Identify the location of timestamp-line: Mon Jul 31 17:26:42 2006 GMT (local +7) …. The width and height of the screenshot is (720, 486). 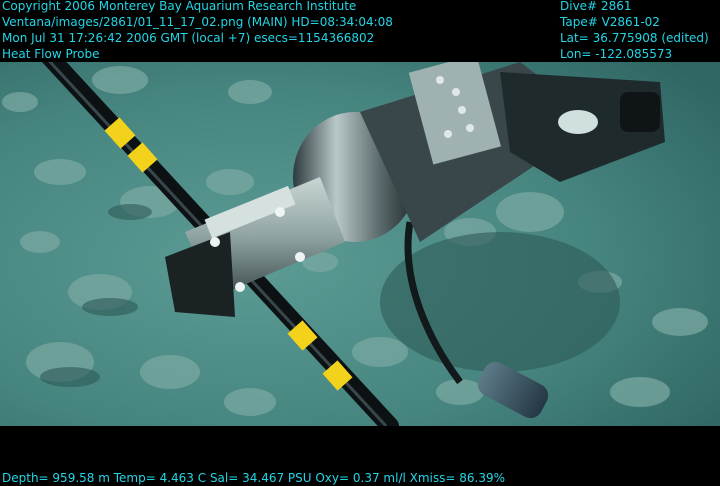
(188, 38).